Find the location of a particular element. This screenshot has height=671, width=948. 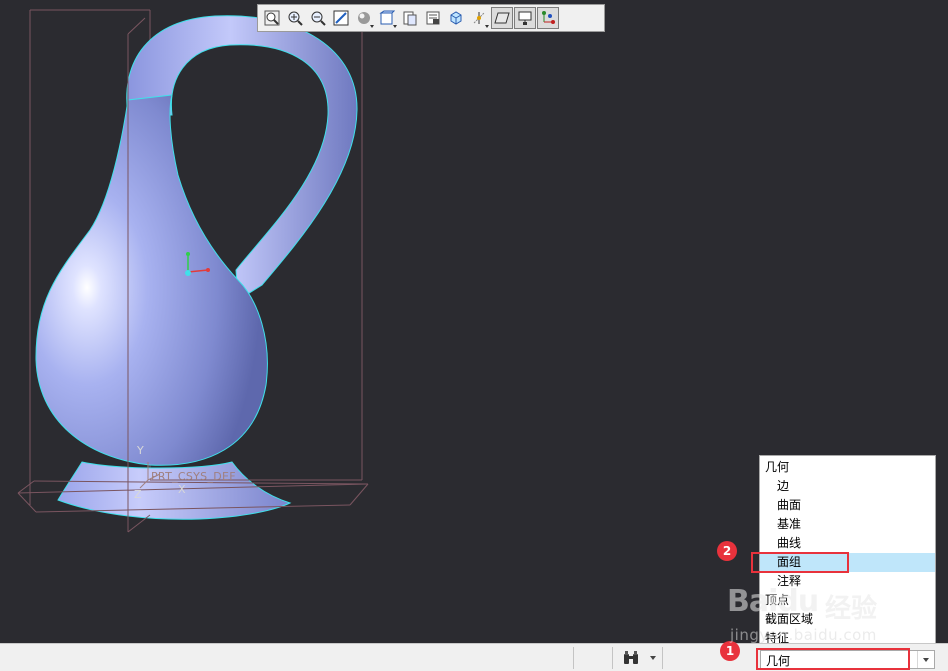

x-axis-label: X is located at coordinates (182, 489).